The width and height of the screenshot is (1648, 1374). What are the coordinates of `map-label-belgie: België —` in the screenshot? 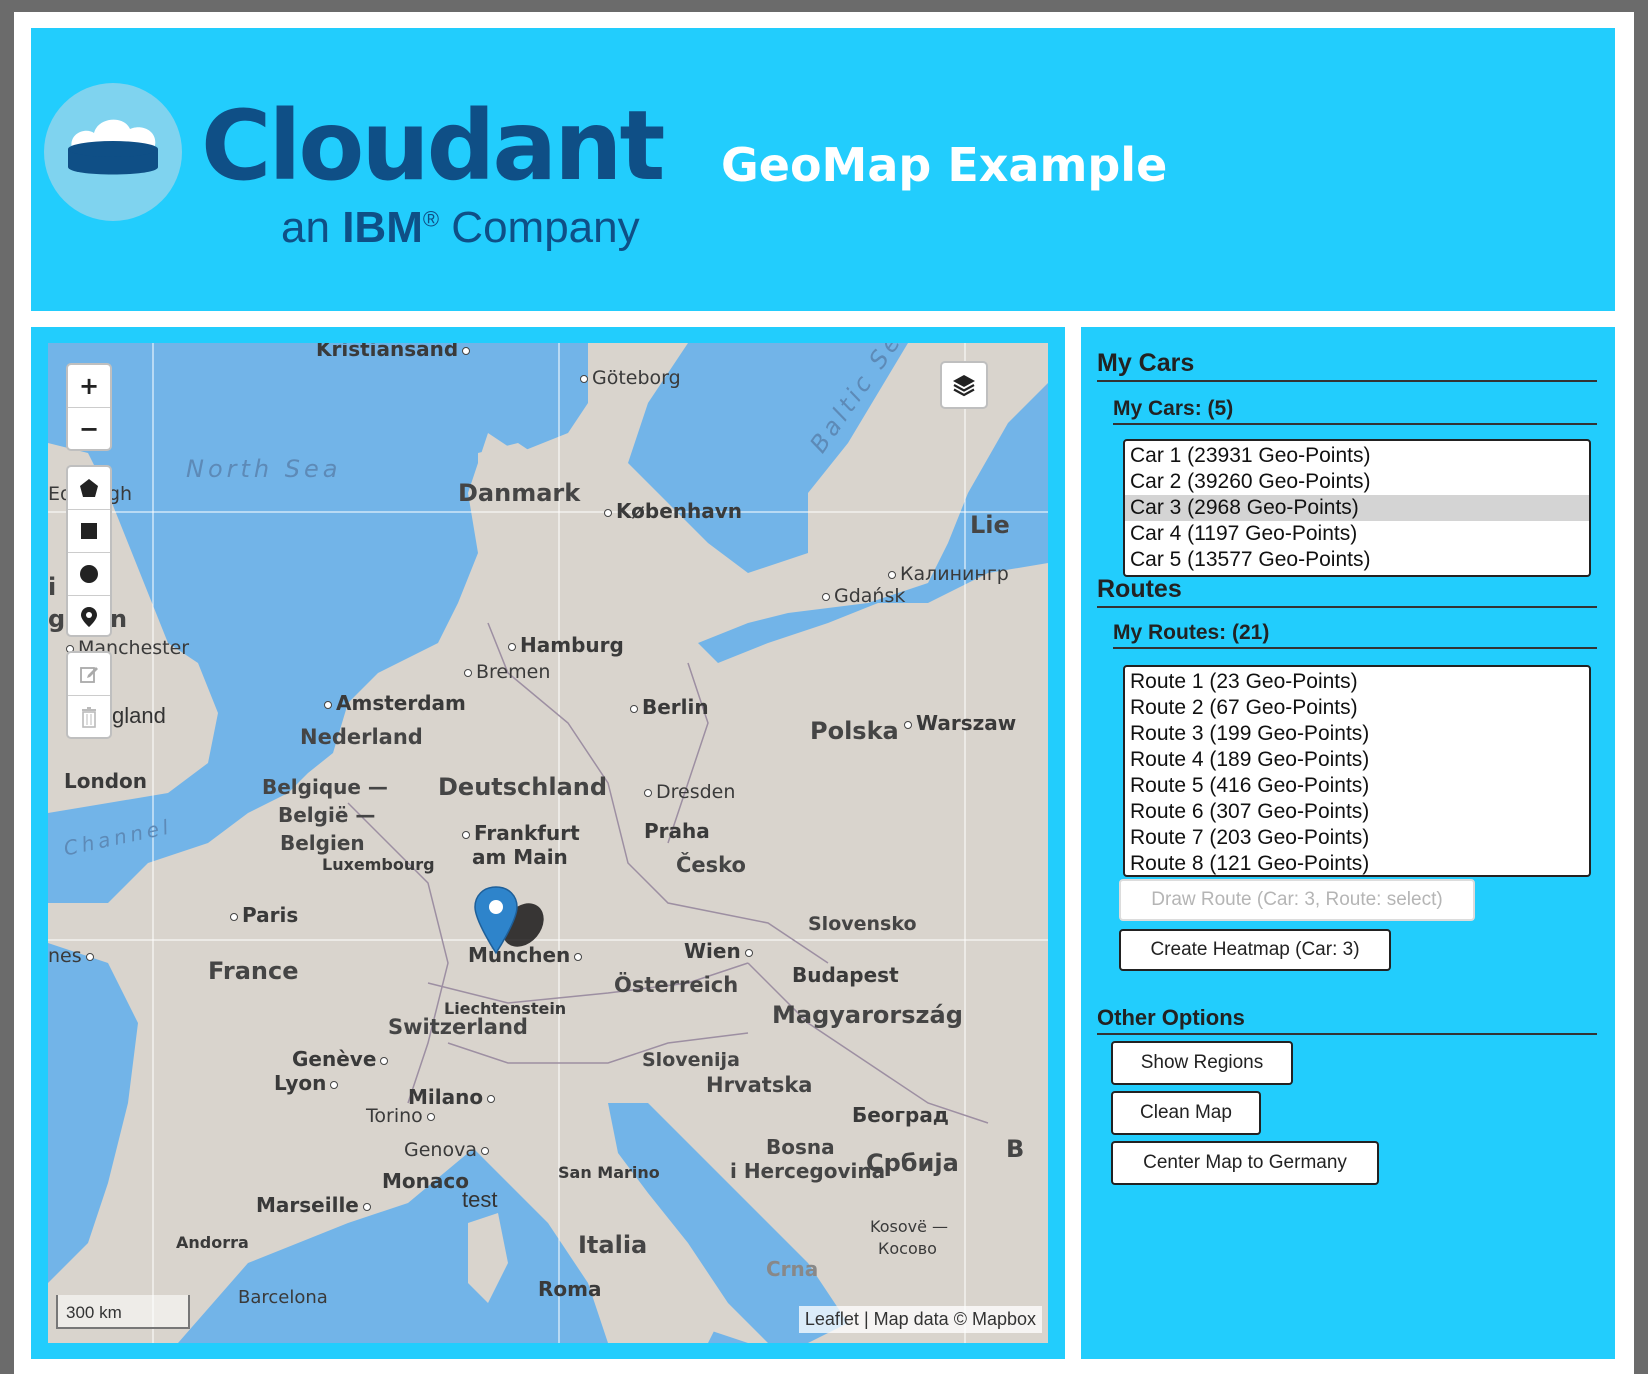 It's located at (327, 815).